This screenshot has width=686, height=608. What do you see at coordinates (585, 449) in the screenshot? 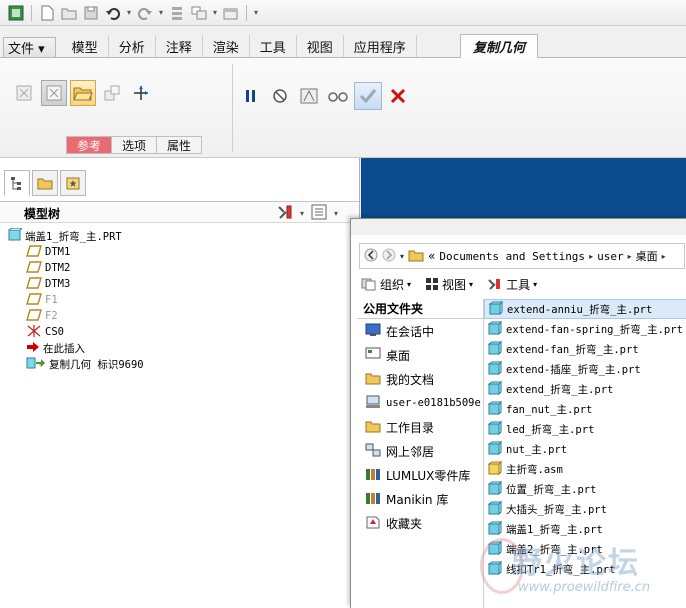
I see `file-item: nut_主.prt` at bounding box center [585, 449].